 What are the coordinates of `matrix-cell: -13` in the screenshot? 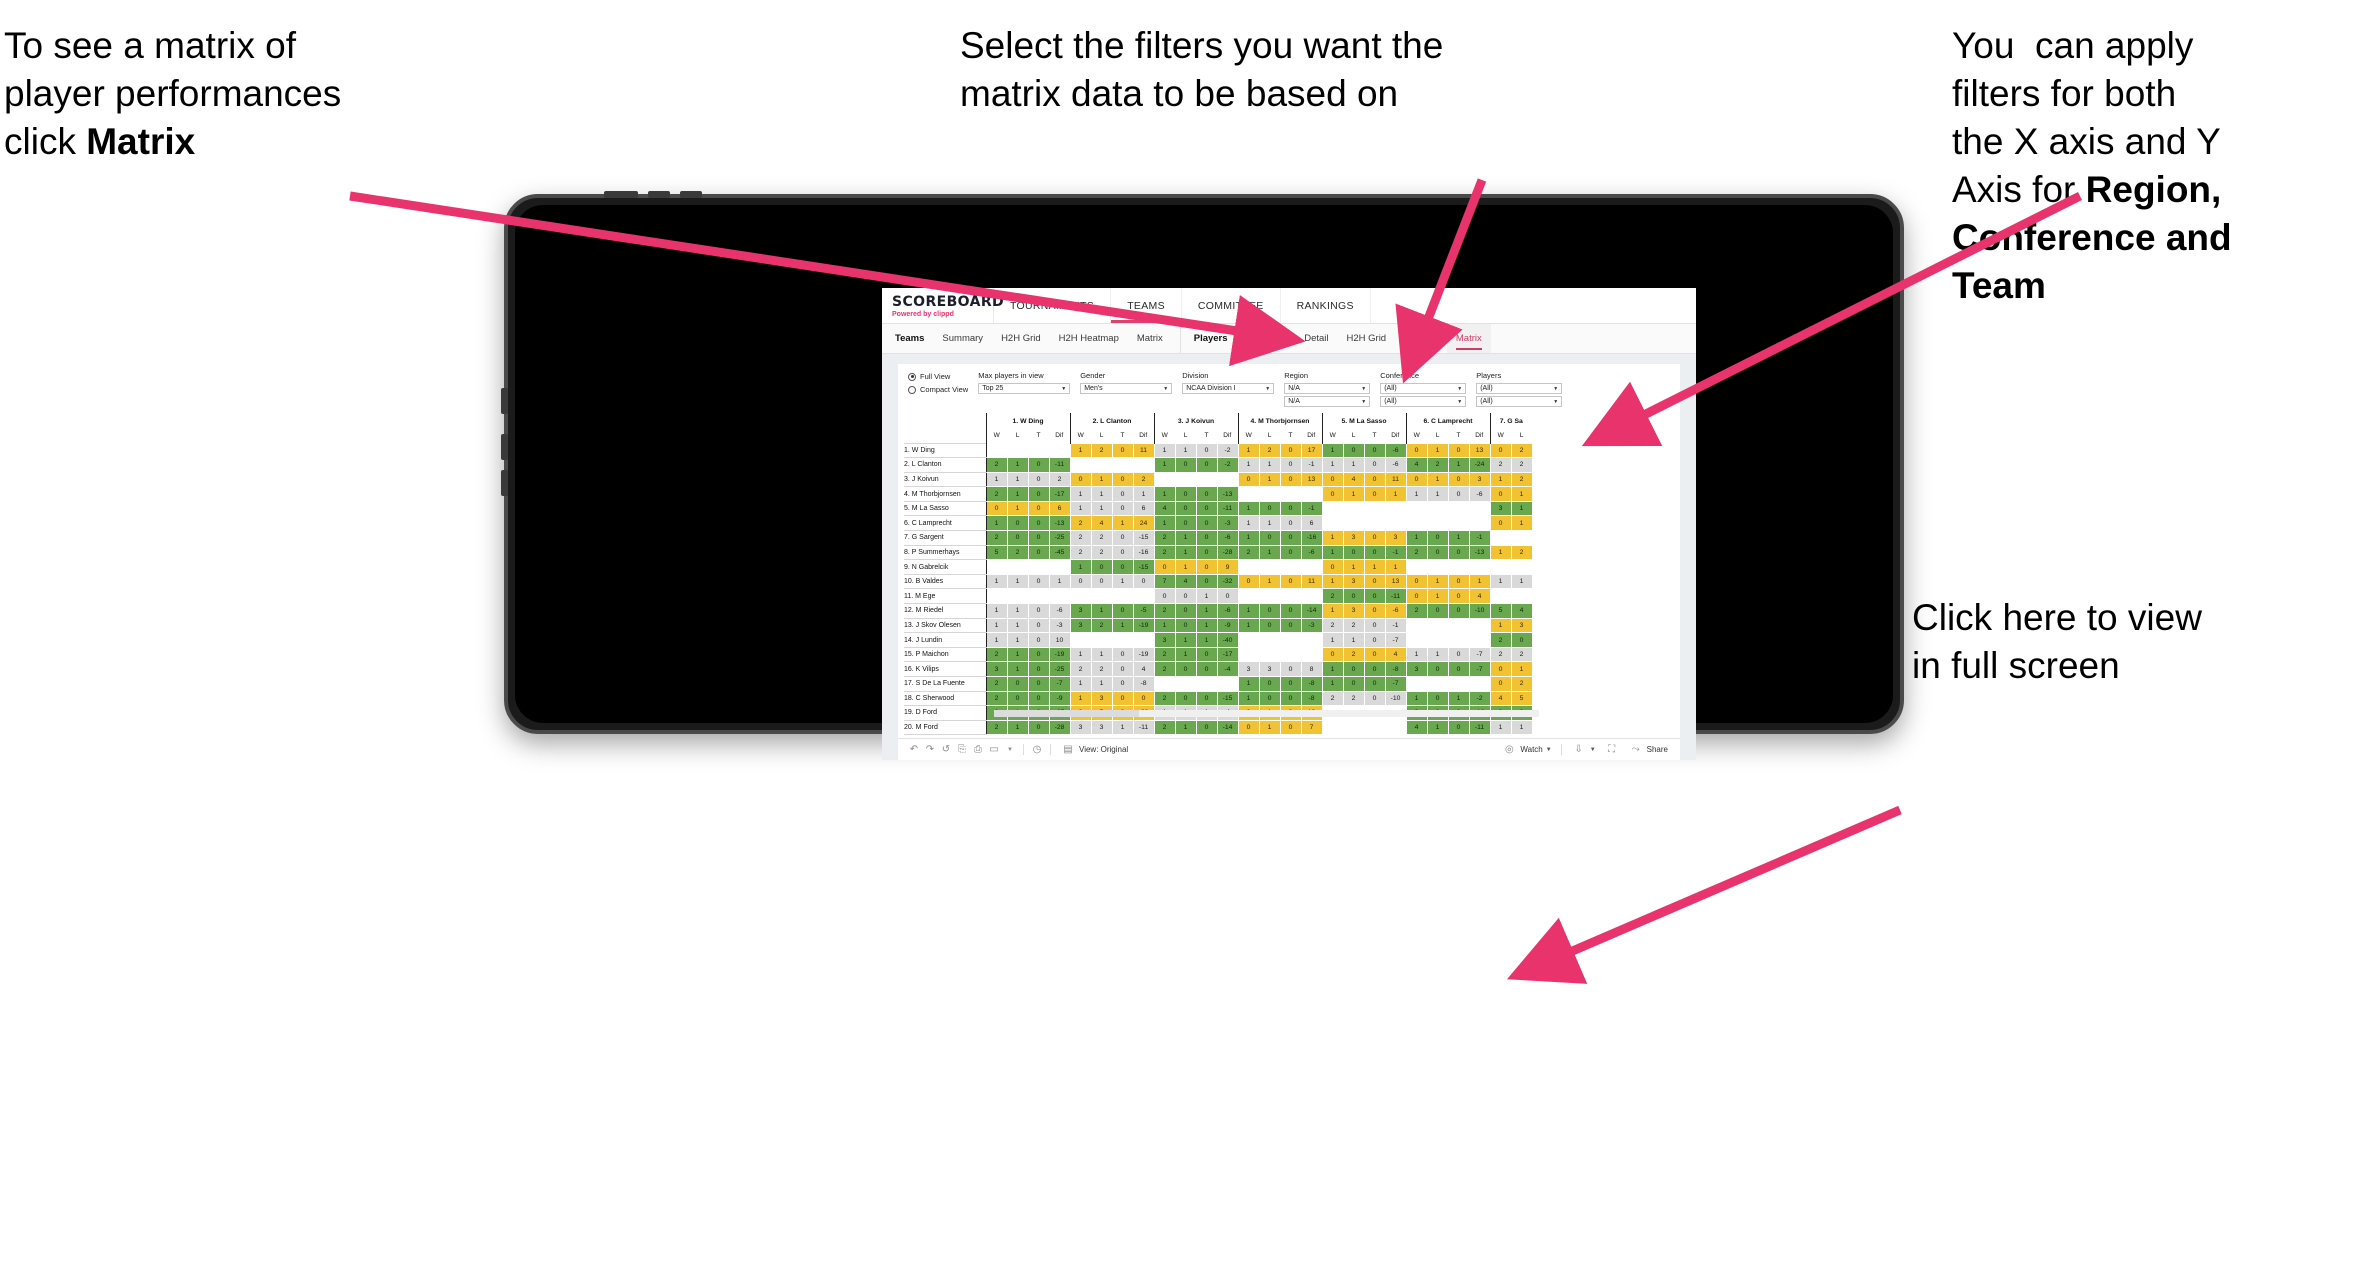 It's located at (1227, 494).